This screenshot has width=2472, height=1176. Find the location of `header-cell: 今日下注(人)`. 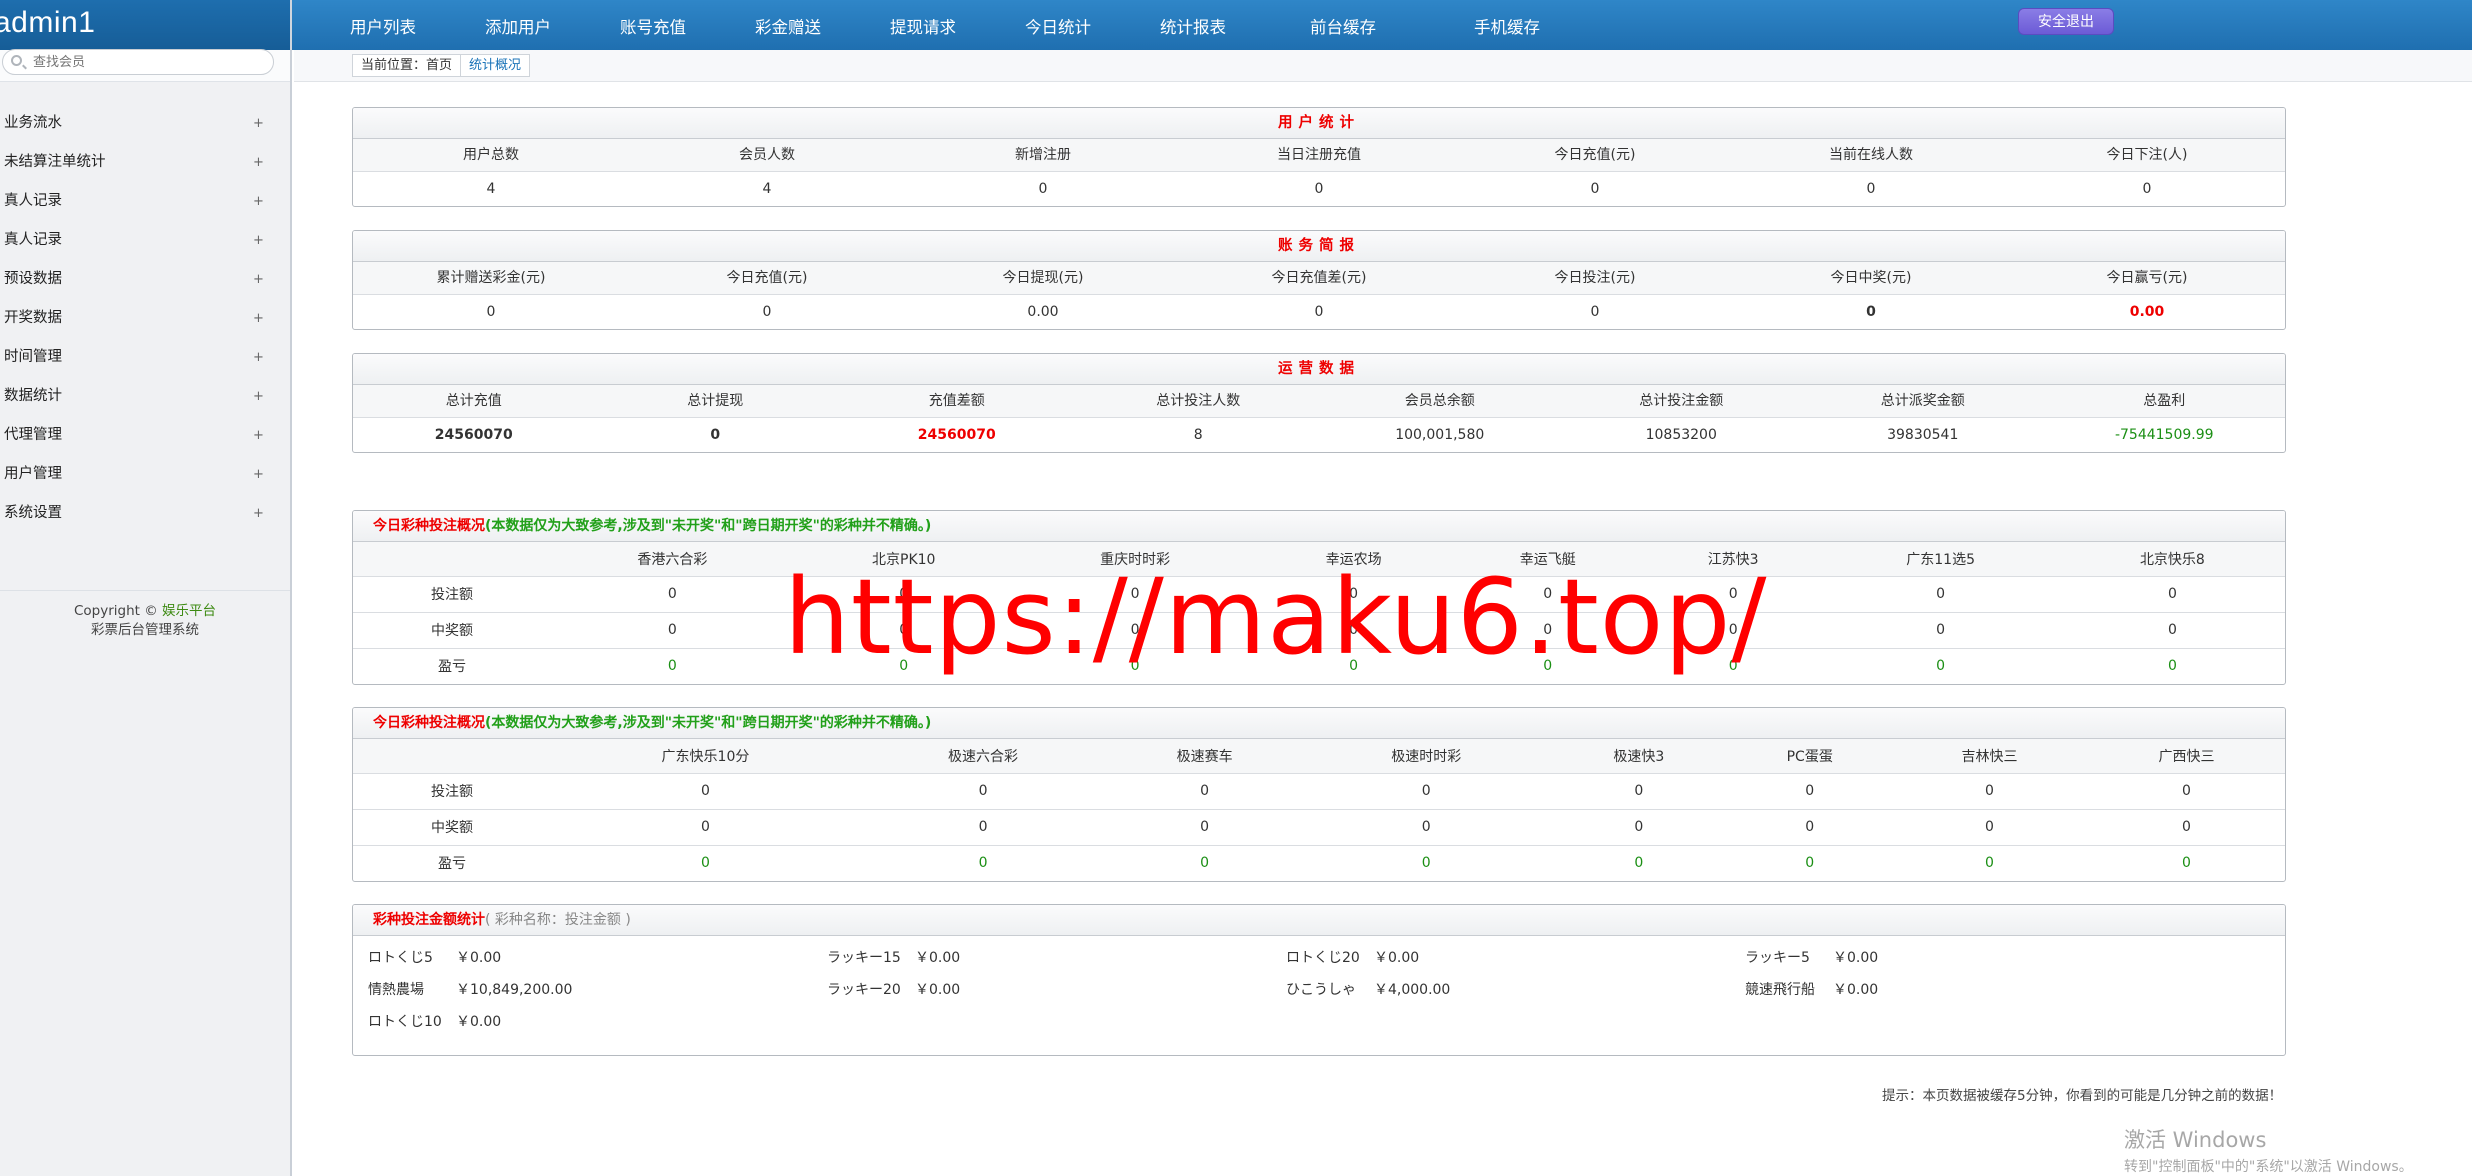

header-cell: 今日下注(人) is located at coordinates (2147, 155).